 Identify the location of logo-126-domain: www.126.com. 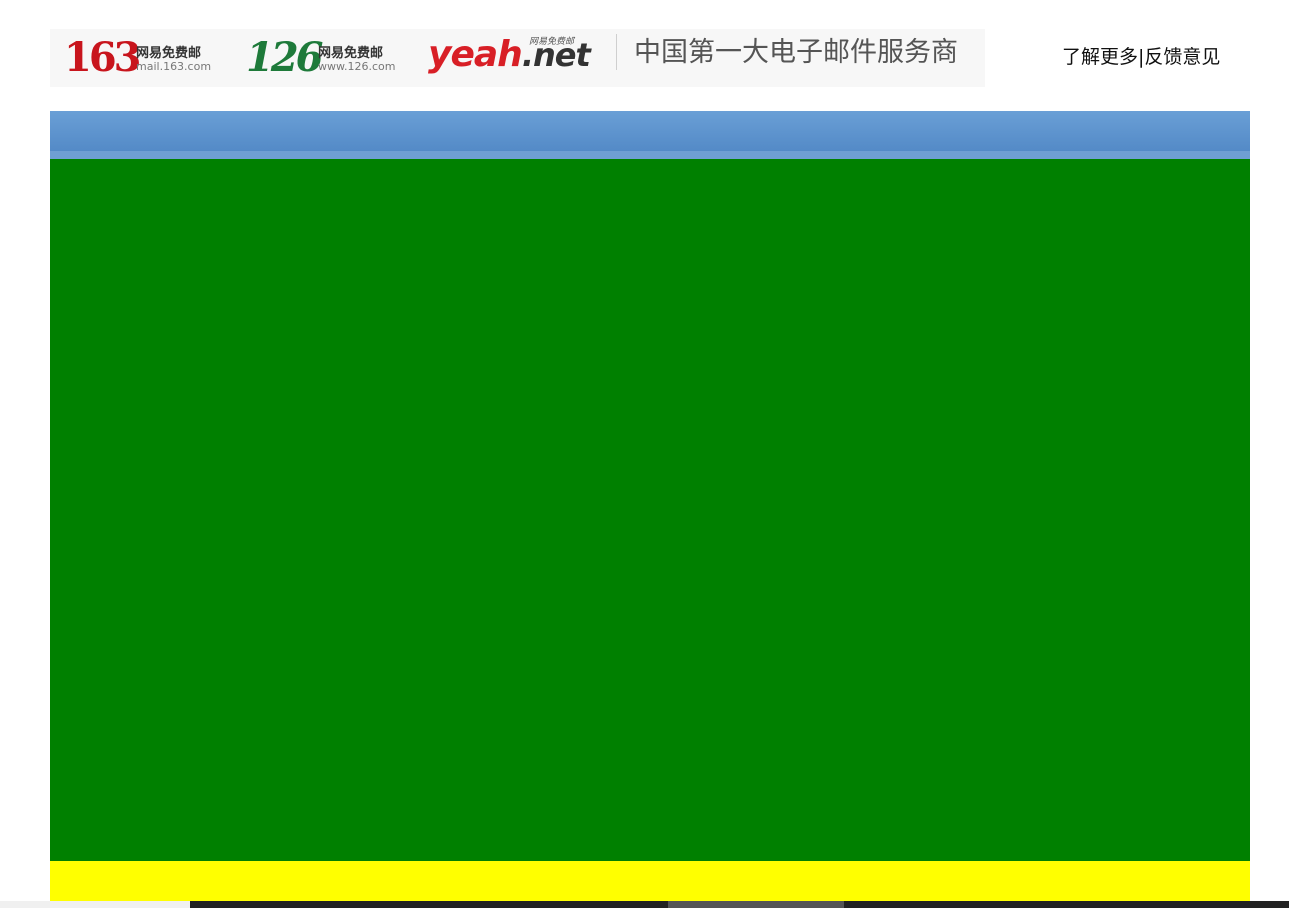
(357, 66).